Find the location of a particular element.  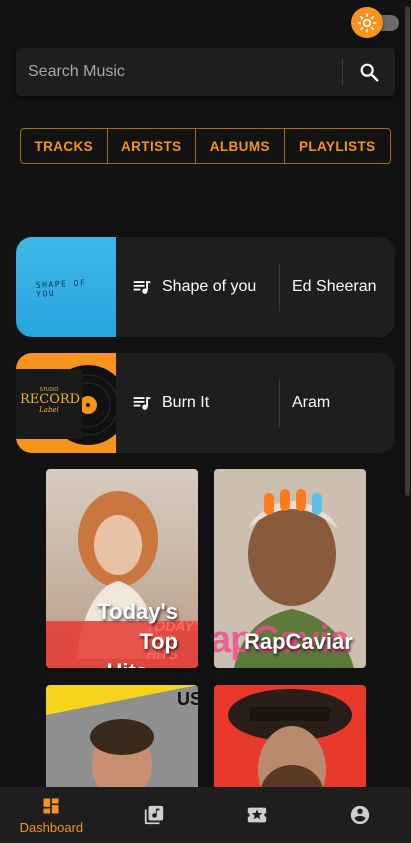

album-art-text: STUDIO RECORD Label is located at coordinates (50, 400).